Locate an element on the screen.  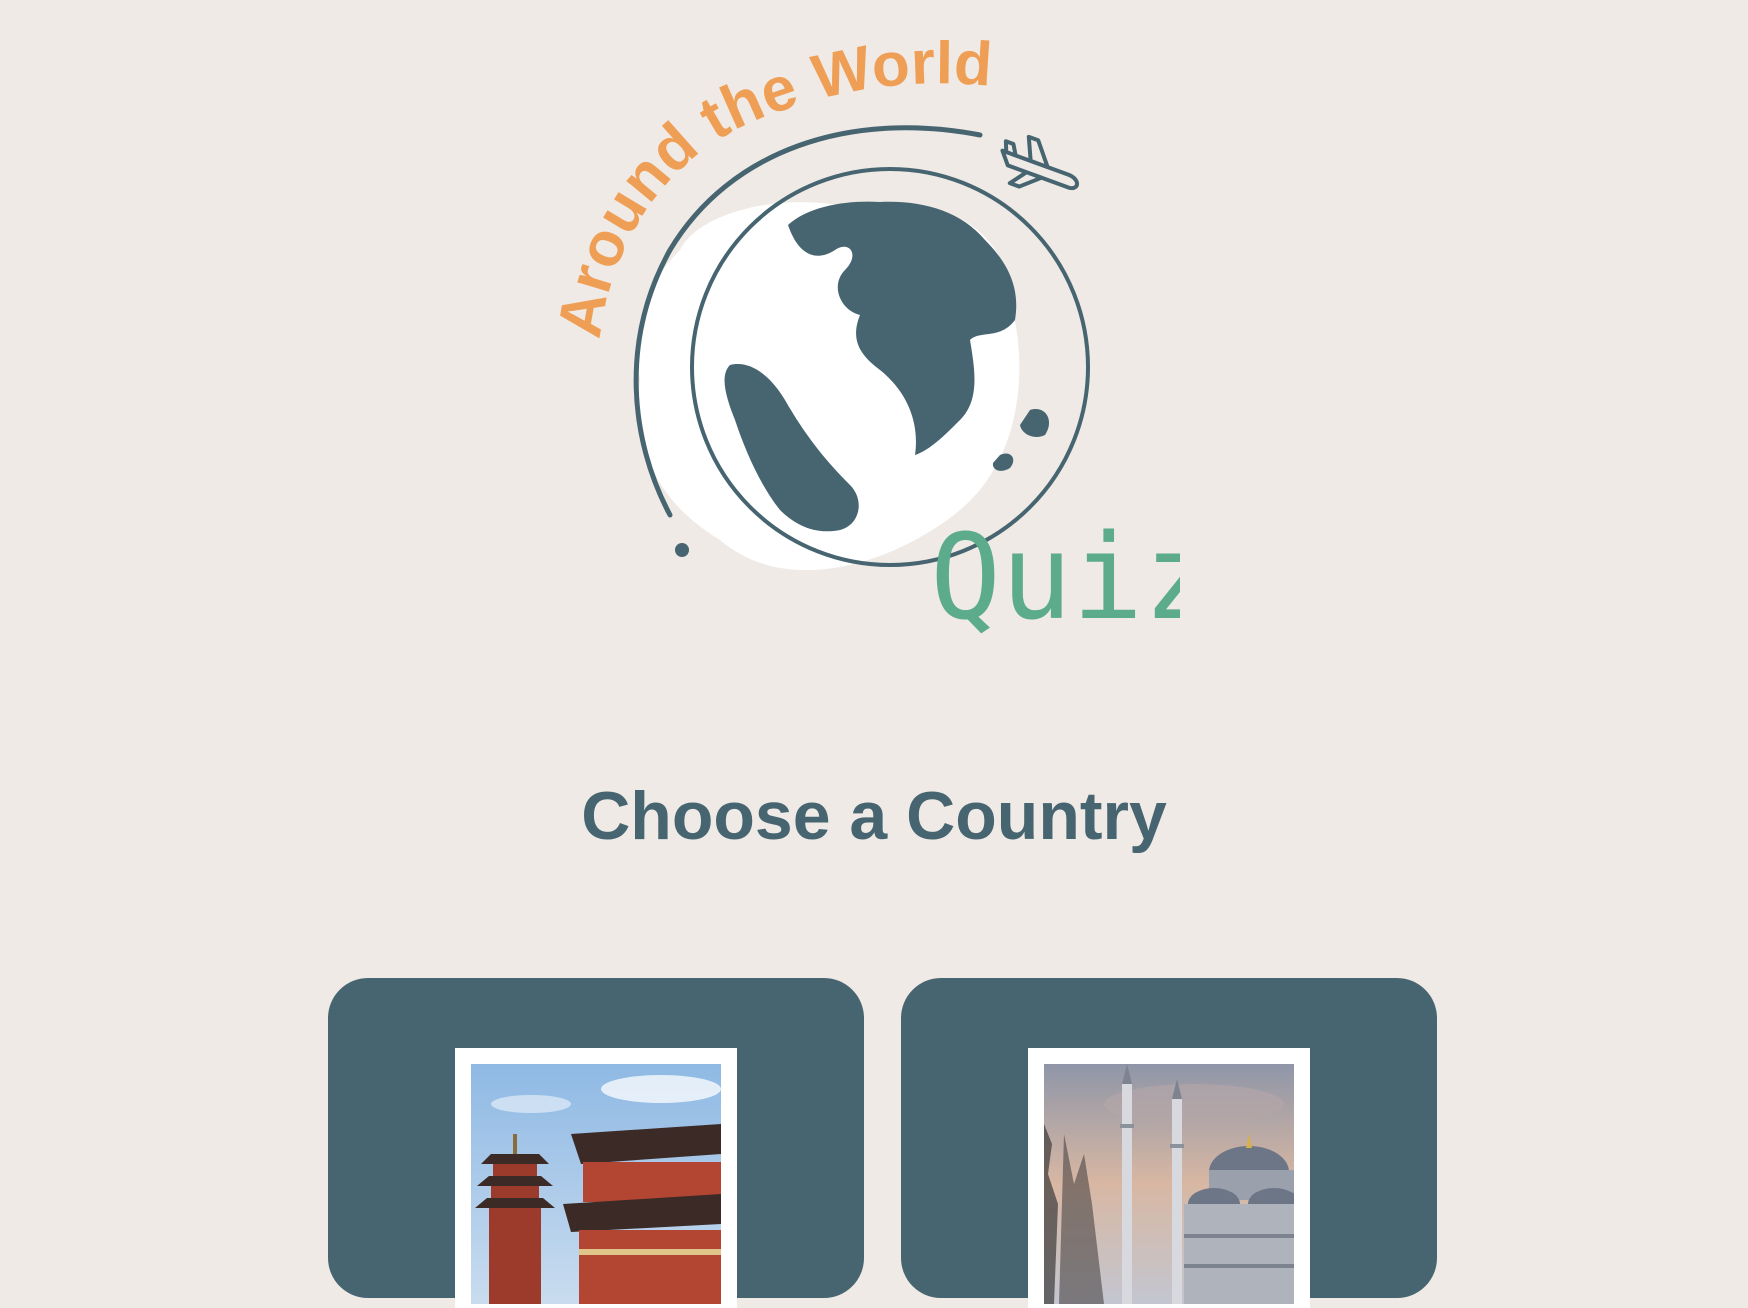
island-shape is located at coordinates (1035, 423).